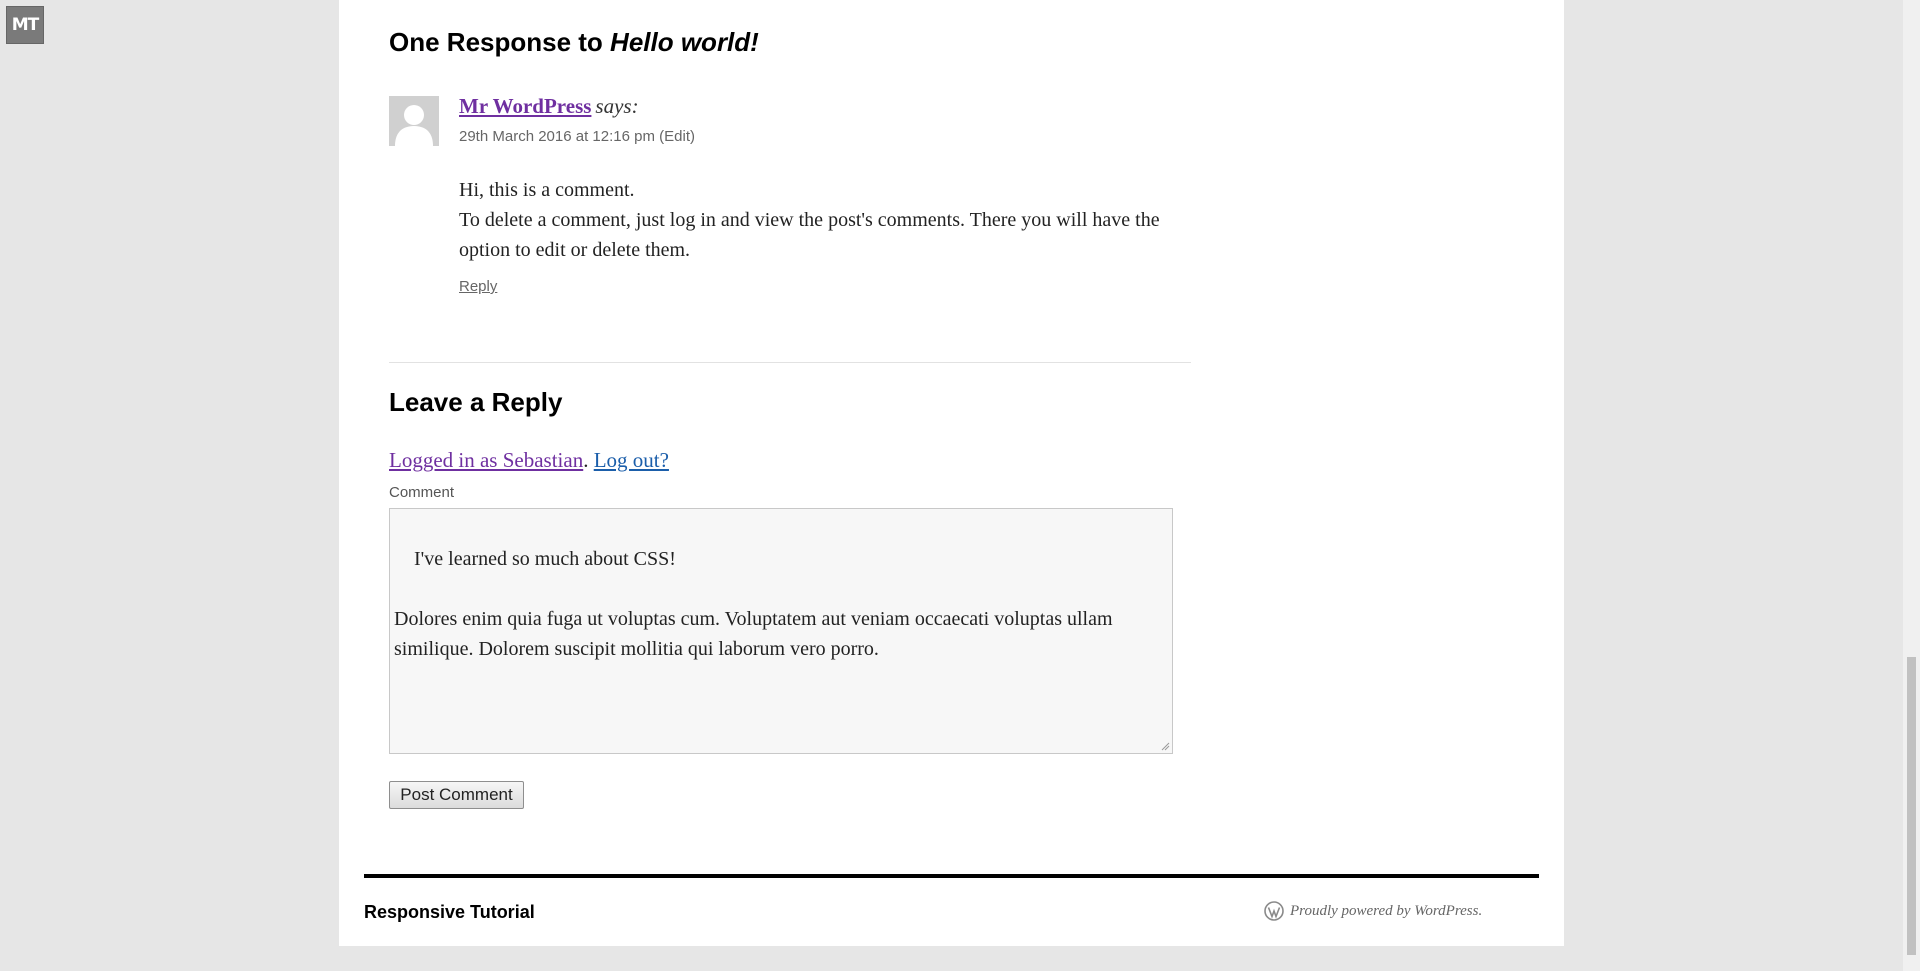 This screenshot has width=1920, height=971. What do you see at coordinates (617, 106) in the screenshot?
I see `comment-says: says:` at bounding box center [617, 106].